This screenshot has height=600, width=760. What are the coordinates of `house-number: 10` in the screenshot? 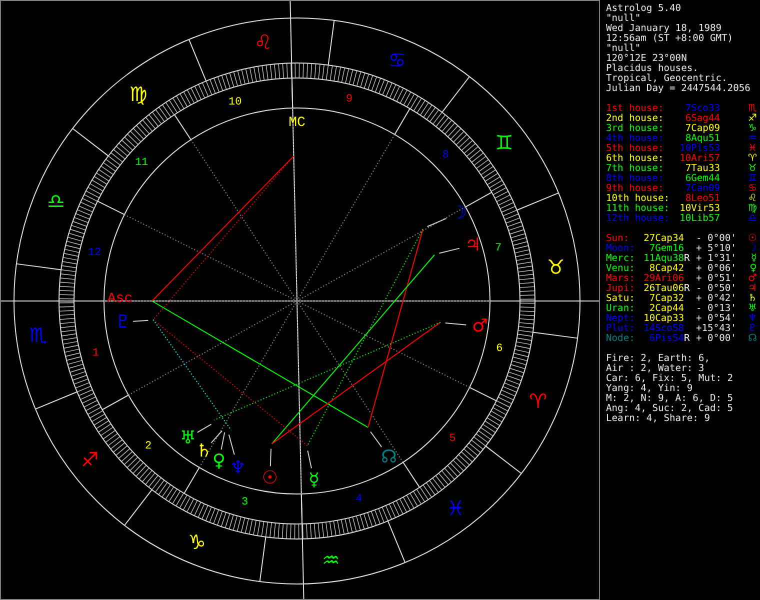 It's located at (235, 102).